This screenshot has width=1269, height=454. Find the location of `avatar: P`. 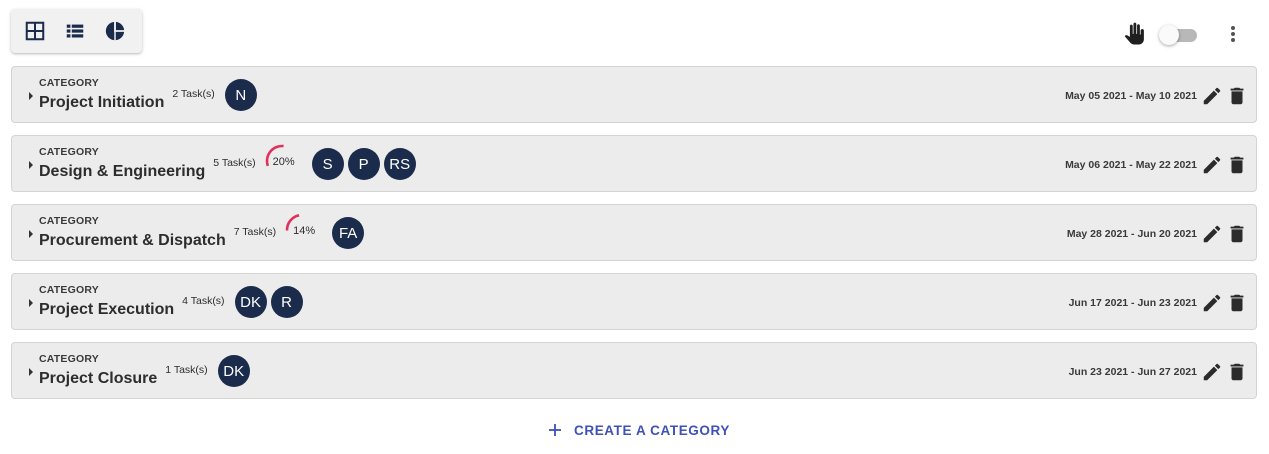

avatar: P is located at coordinates (363, 164).